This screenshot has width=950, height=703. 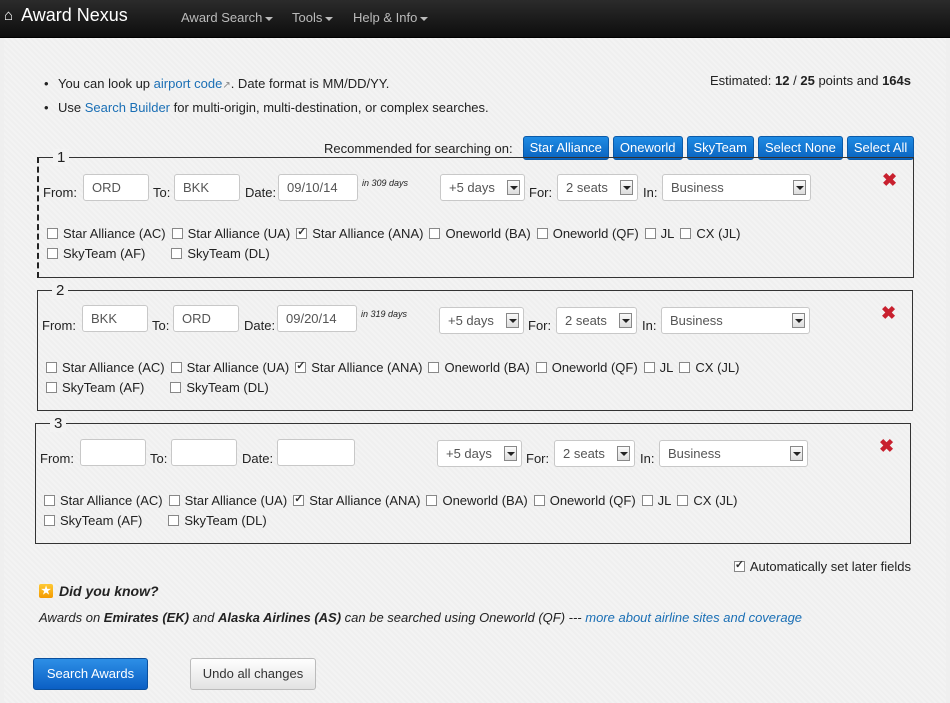 I want to click on chevron-down-icon, so click(x=269, y=18).